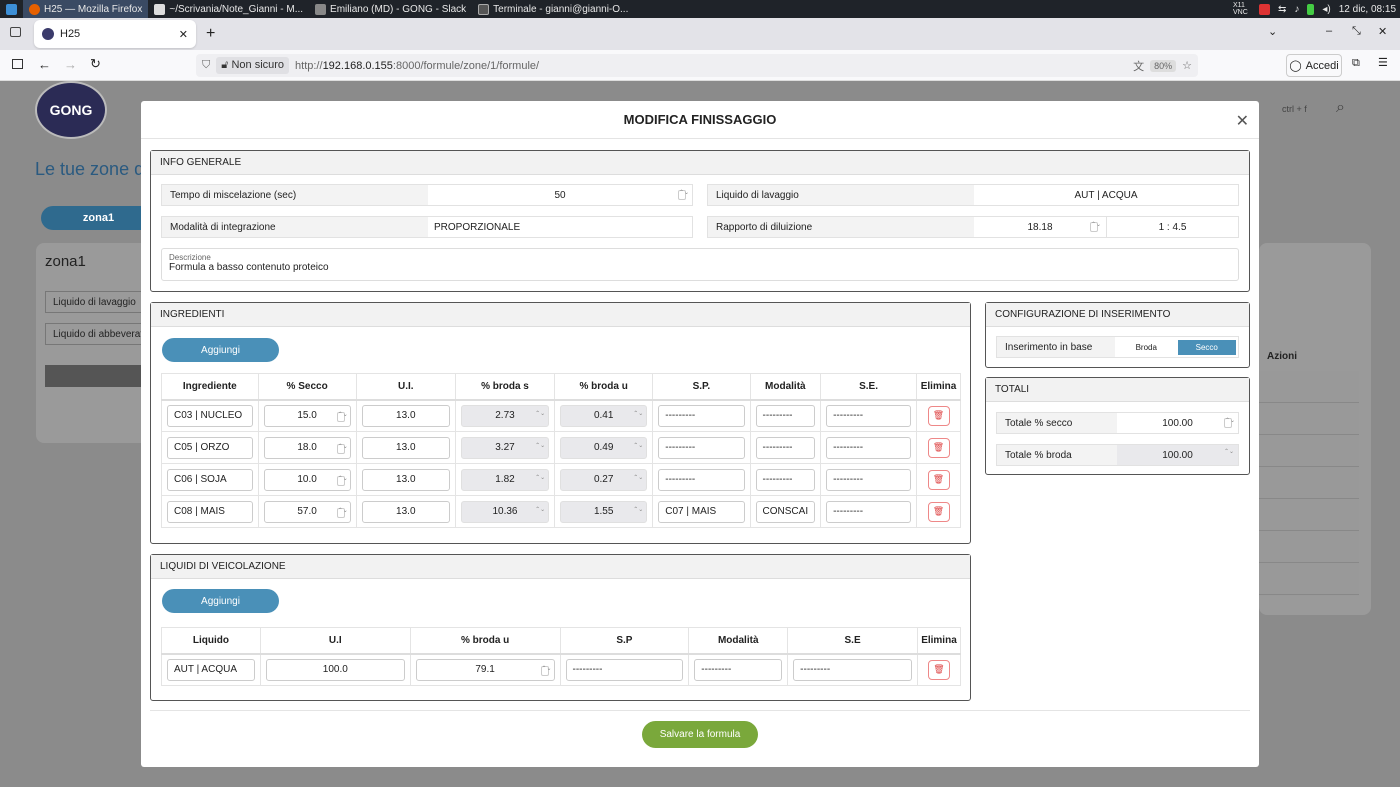 This screenshot has height=787, width=1400. Describe the element at coordinates (210, 34) in the screenshot. I see `new-tab-icon: +` at that location.